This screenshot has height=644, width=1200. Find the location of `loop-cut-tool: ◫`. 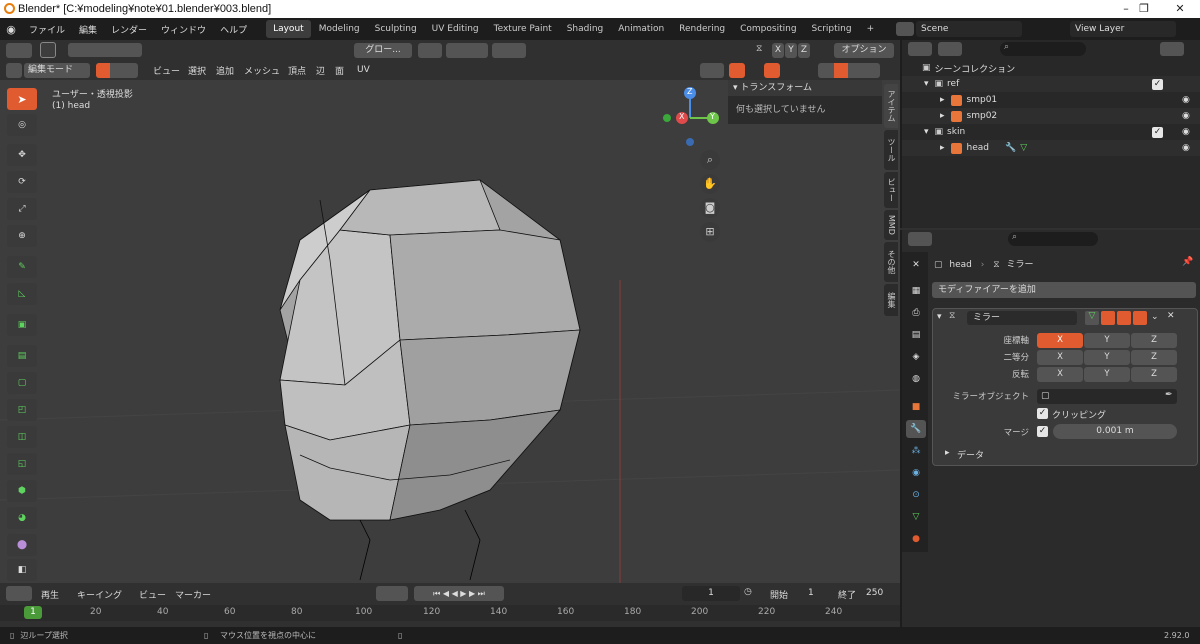

loop-cut-tool: ◫ is located at coordinates (22, 437).